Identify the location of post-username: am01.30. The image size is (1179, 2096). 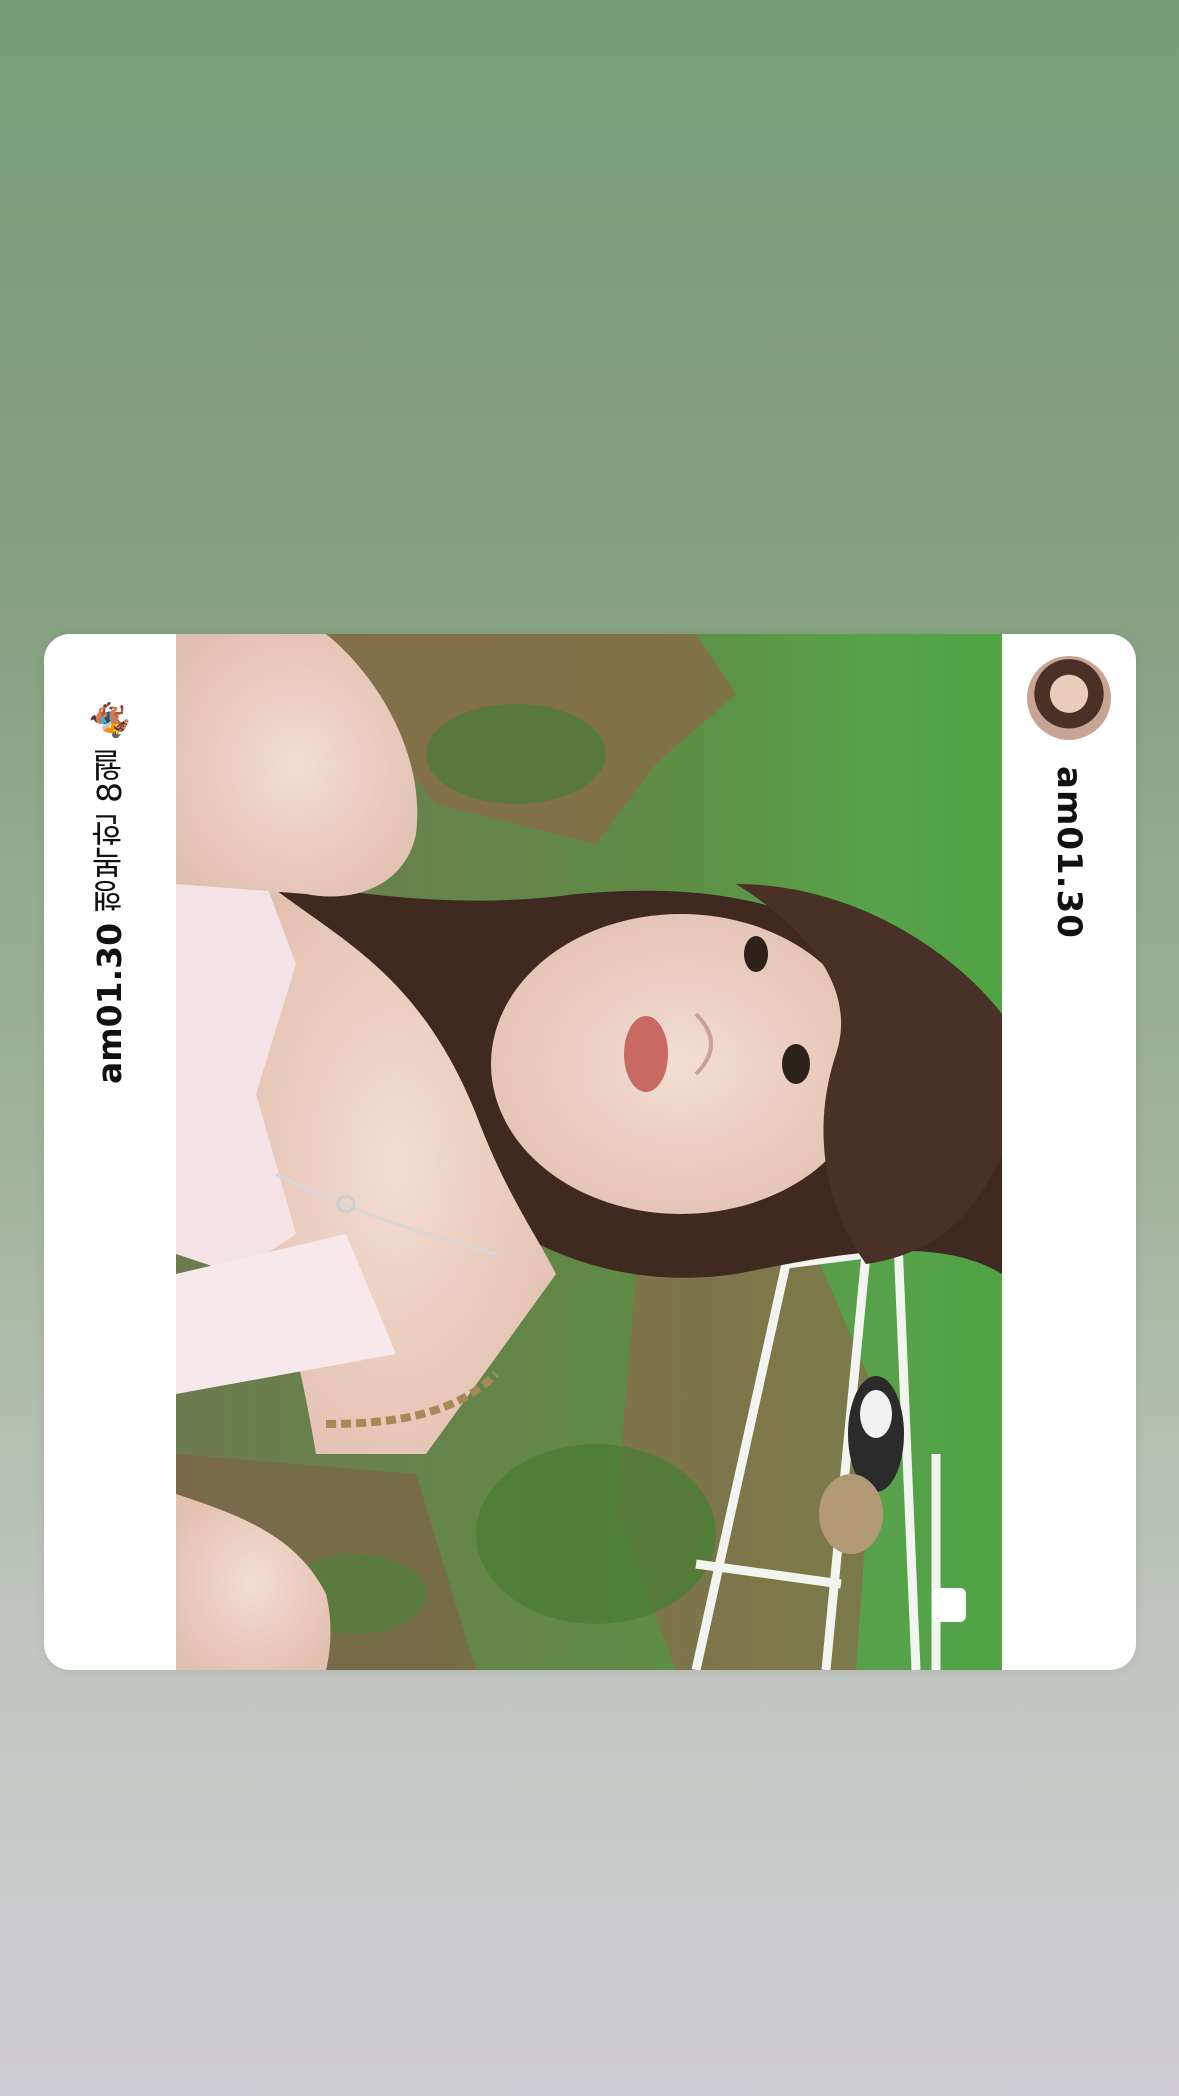
(1069, 852).